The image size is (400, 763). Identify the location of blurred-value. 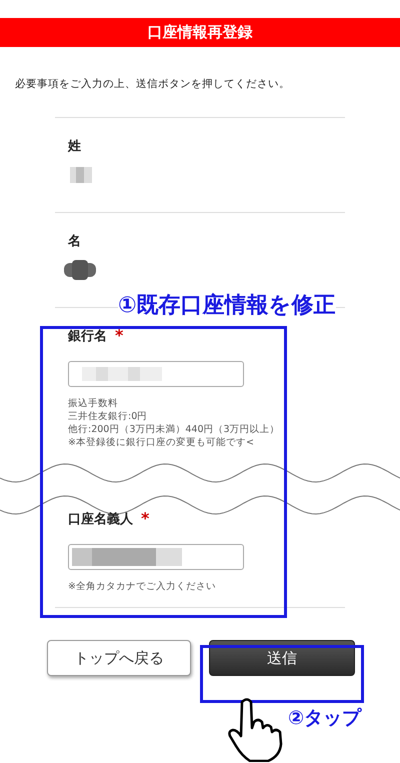
(80, 270).